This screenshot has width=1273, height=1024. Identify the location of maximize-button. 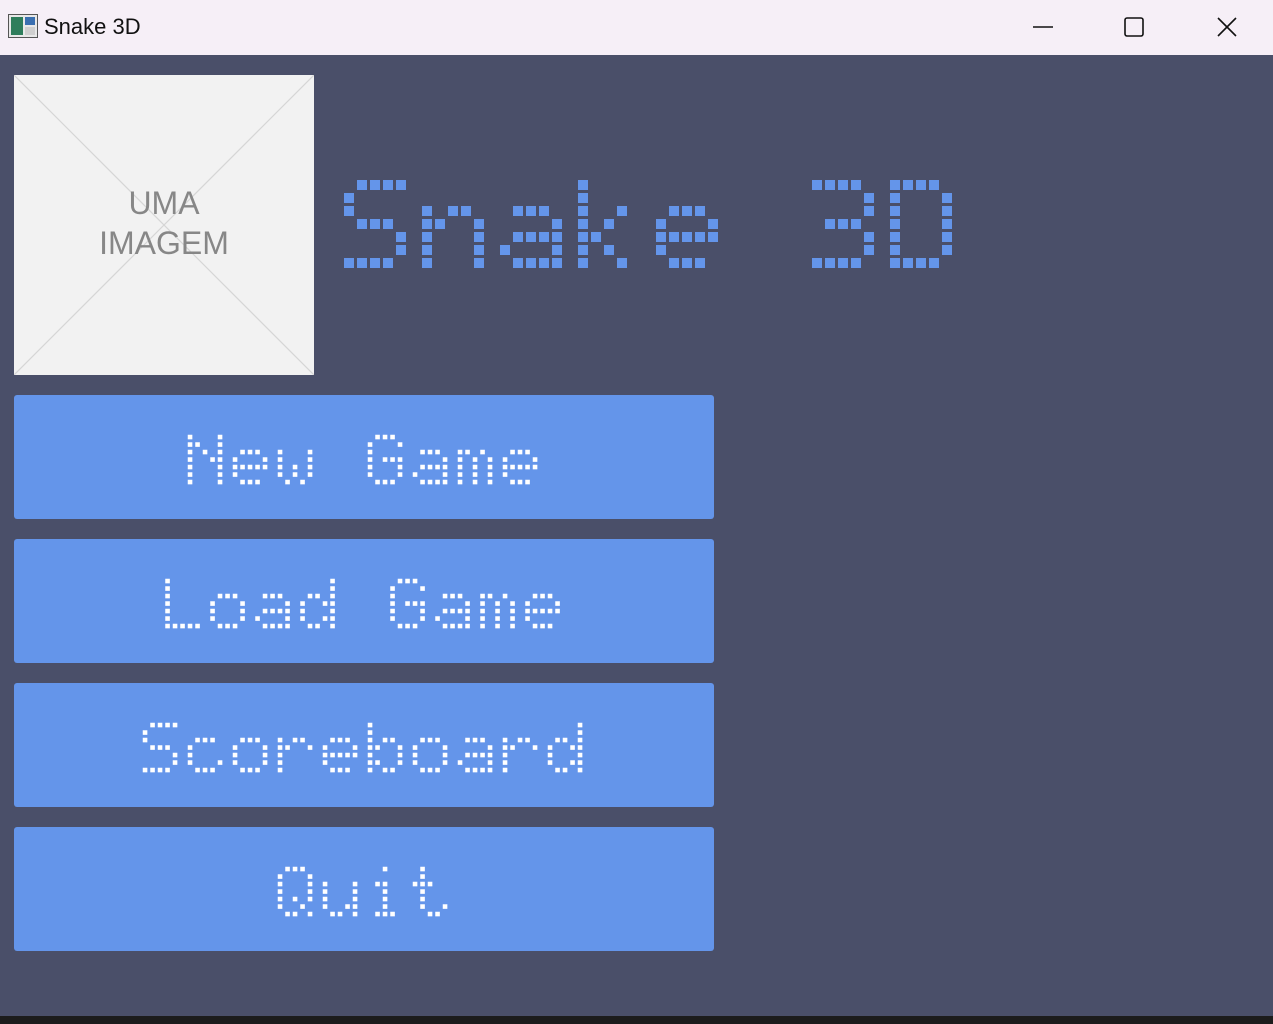
(1134, 27).